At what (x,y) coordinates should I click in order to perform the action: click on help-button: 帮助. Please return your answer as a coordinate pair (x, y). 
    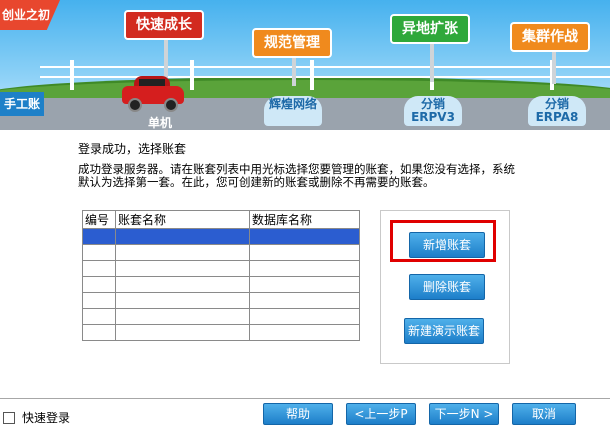
    Looking at the image, I should click on (298, 414).